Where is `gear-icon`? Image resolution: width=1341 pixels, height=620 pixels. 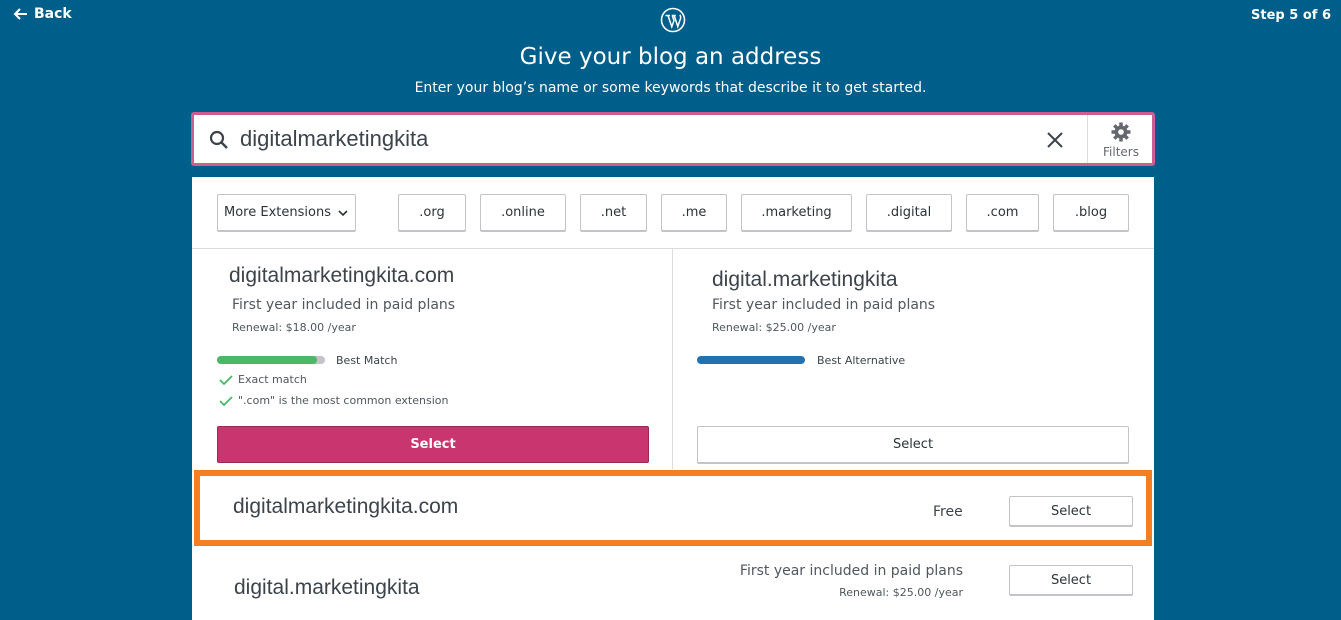 gear-icon is located at coordinates (1121, 132).